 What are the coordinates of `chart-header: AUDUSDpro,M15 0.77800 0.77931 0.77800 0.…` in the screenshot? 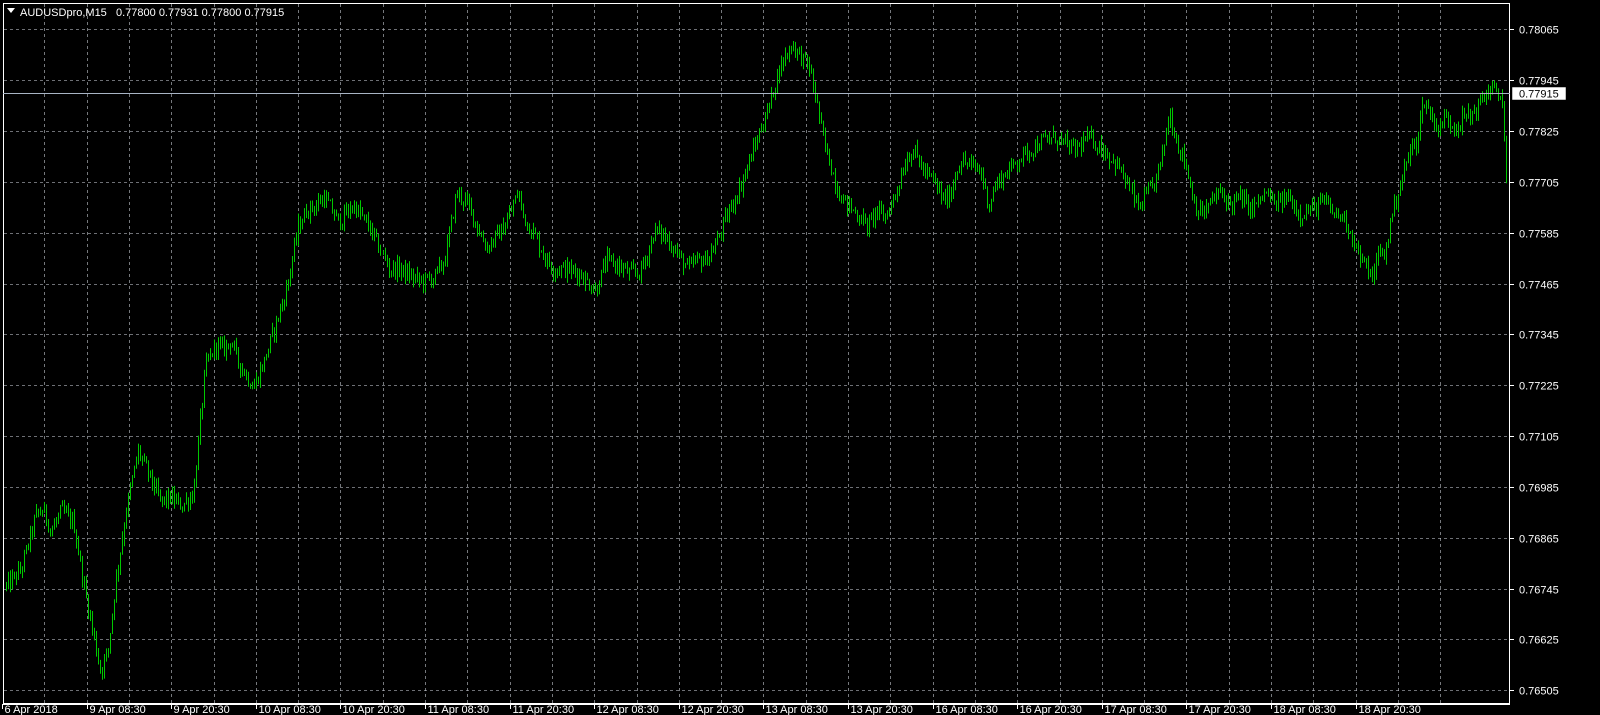 It's located at (145, 13).